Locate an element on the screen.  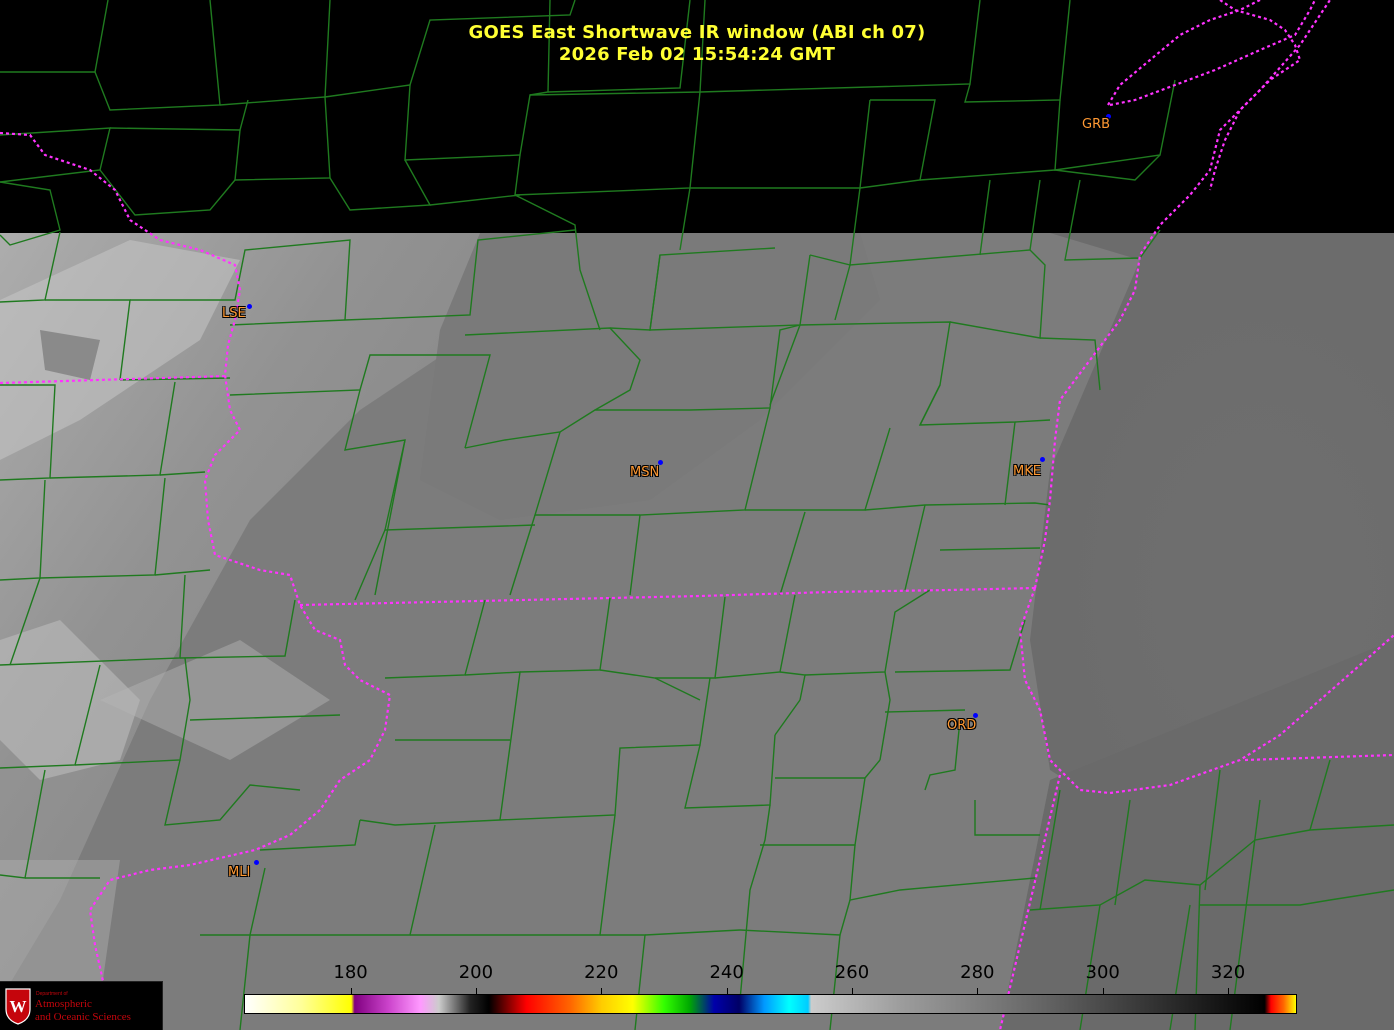
svg-text: W is located at coordinates (18, 1006).